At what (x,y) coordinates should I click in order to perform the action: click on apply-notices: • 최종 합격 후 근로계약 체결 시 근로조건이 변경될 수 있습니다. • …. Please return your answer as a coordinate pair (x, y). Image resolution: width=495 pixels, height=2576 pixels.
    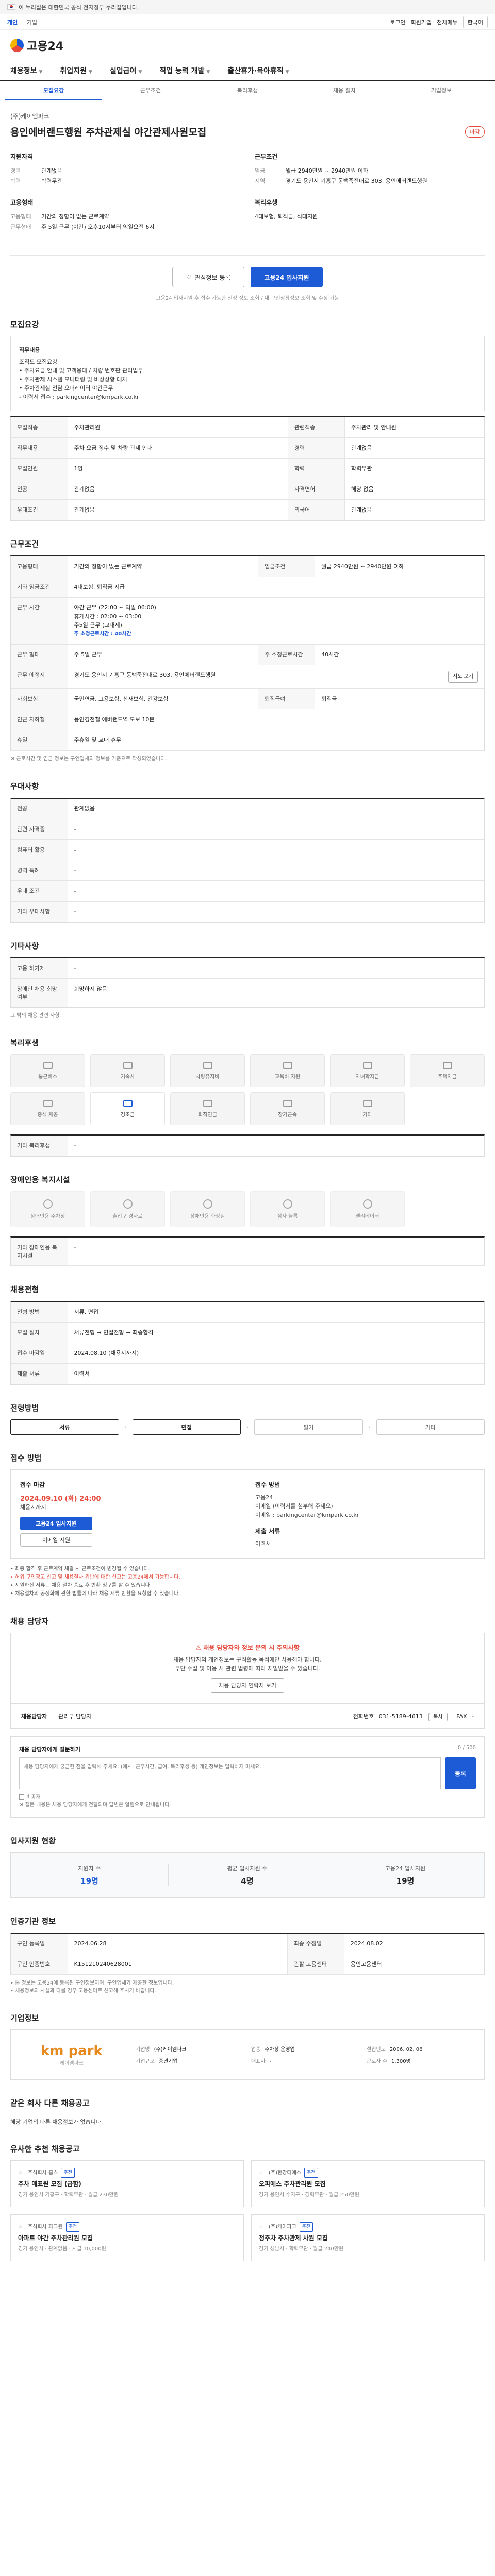
    Looking at the image, I should click on (247, 1581).